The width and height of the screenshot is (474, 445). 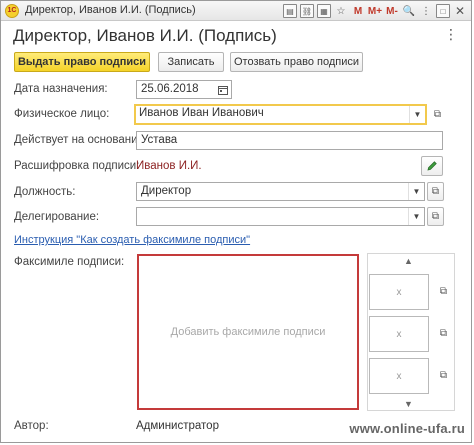 I want to click on facsimile-thumb-1: x, so click(x=399, y=292).